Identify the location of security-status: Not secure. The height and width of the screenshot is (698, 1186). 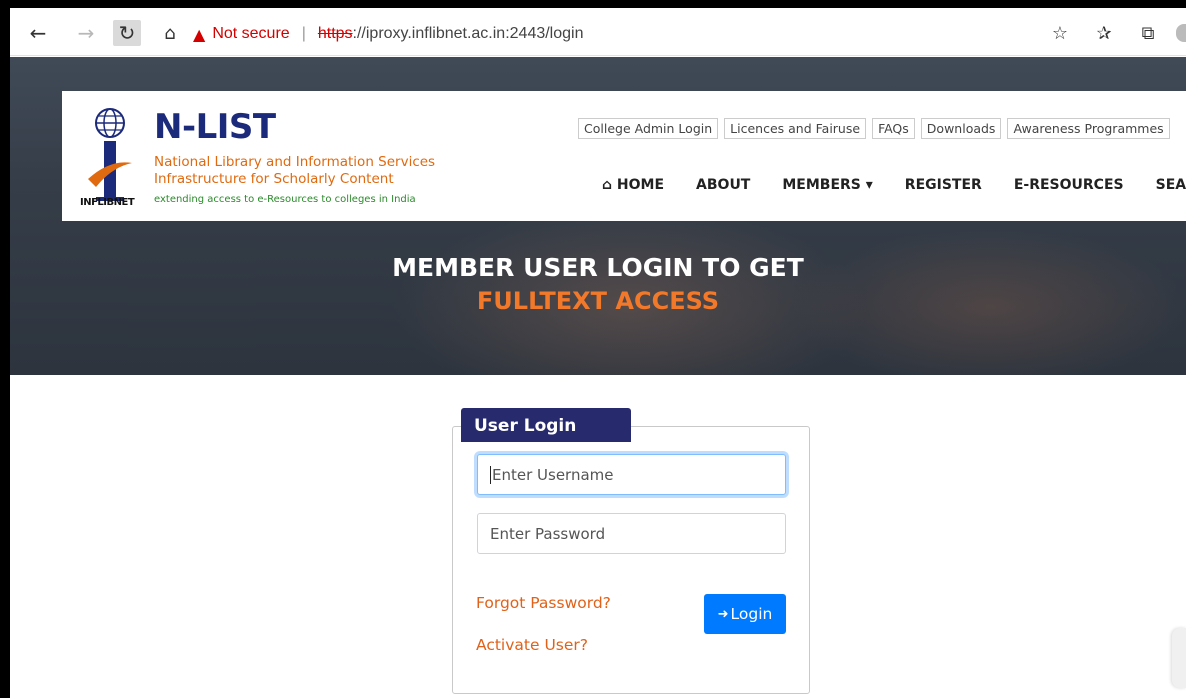
(250, 34).